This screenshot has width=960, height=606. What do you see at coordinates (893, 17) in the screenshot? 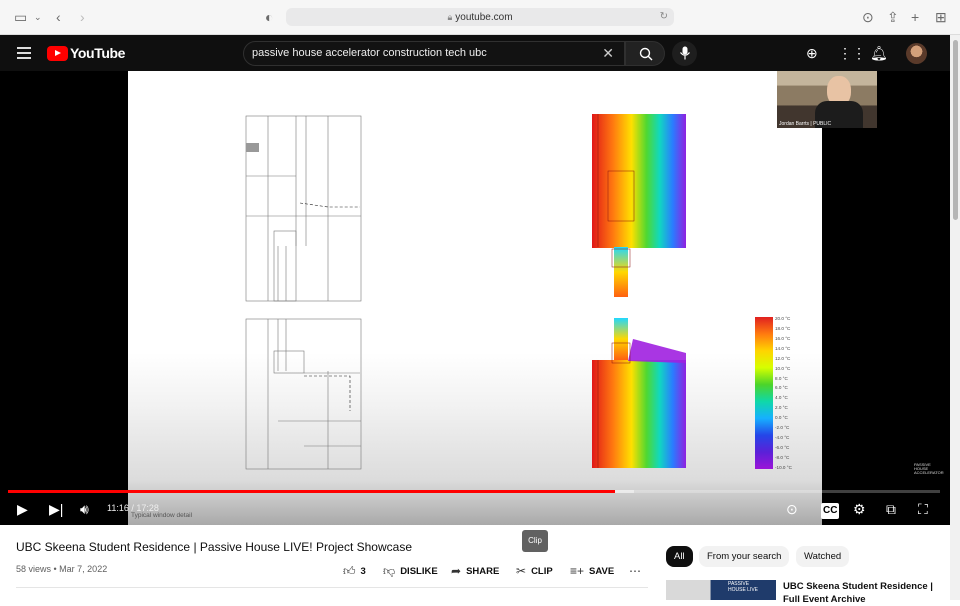
I see `share-icon: ⇪` at bounding box center [893, 17].